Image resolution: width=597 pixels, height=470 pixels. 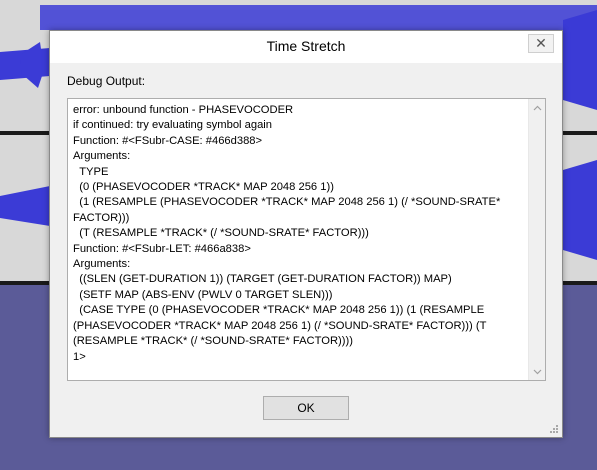 I want to click on resize-grip-icon, so click(x=553, y=428).